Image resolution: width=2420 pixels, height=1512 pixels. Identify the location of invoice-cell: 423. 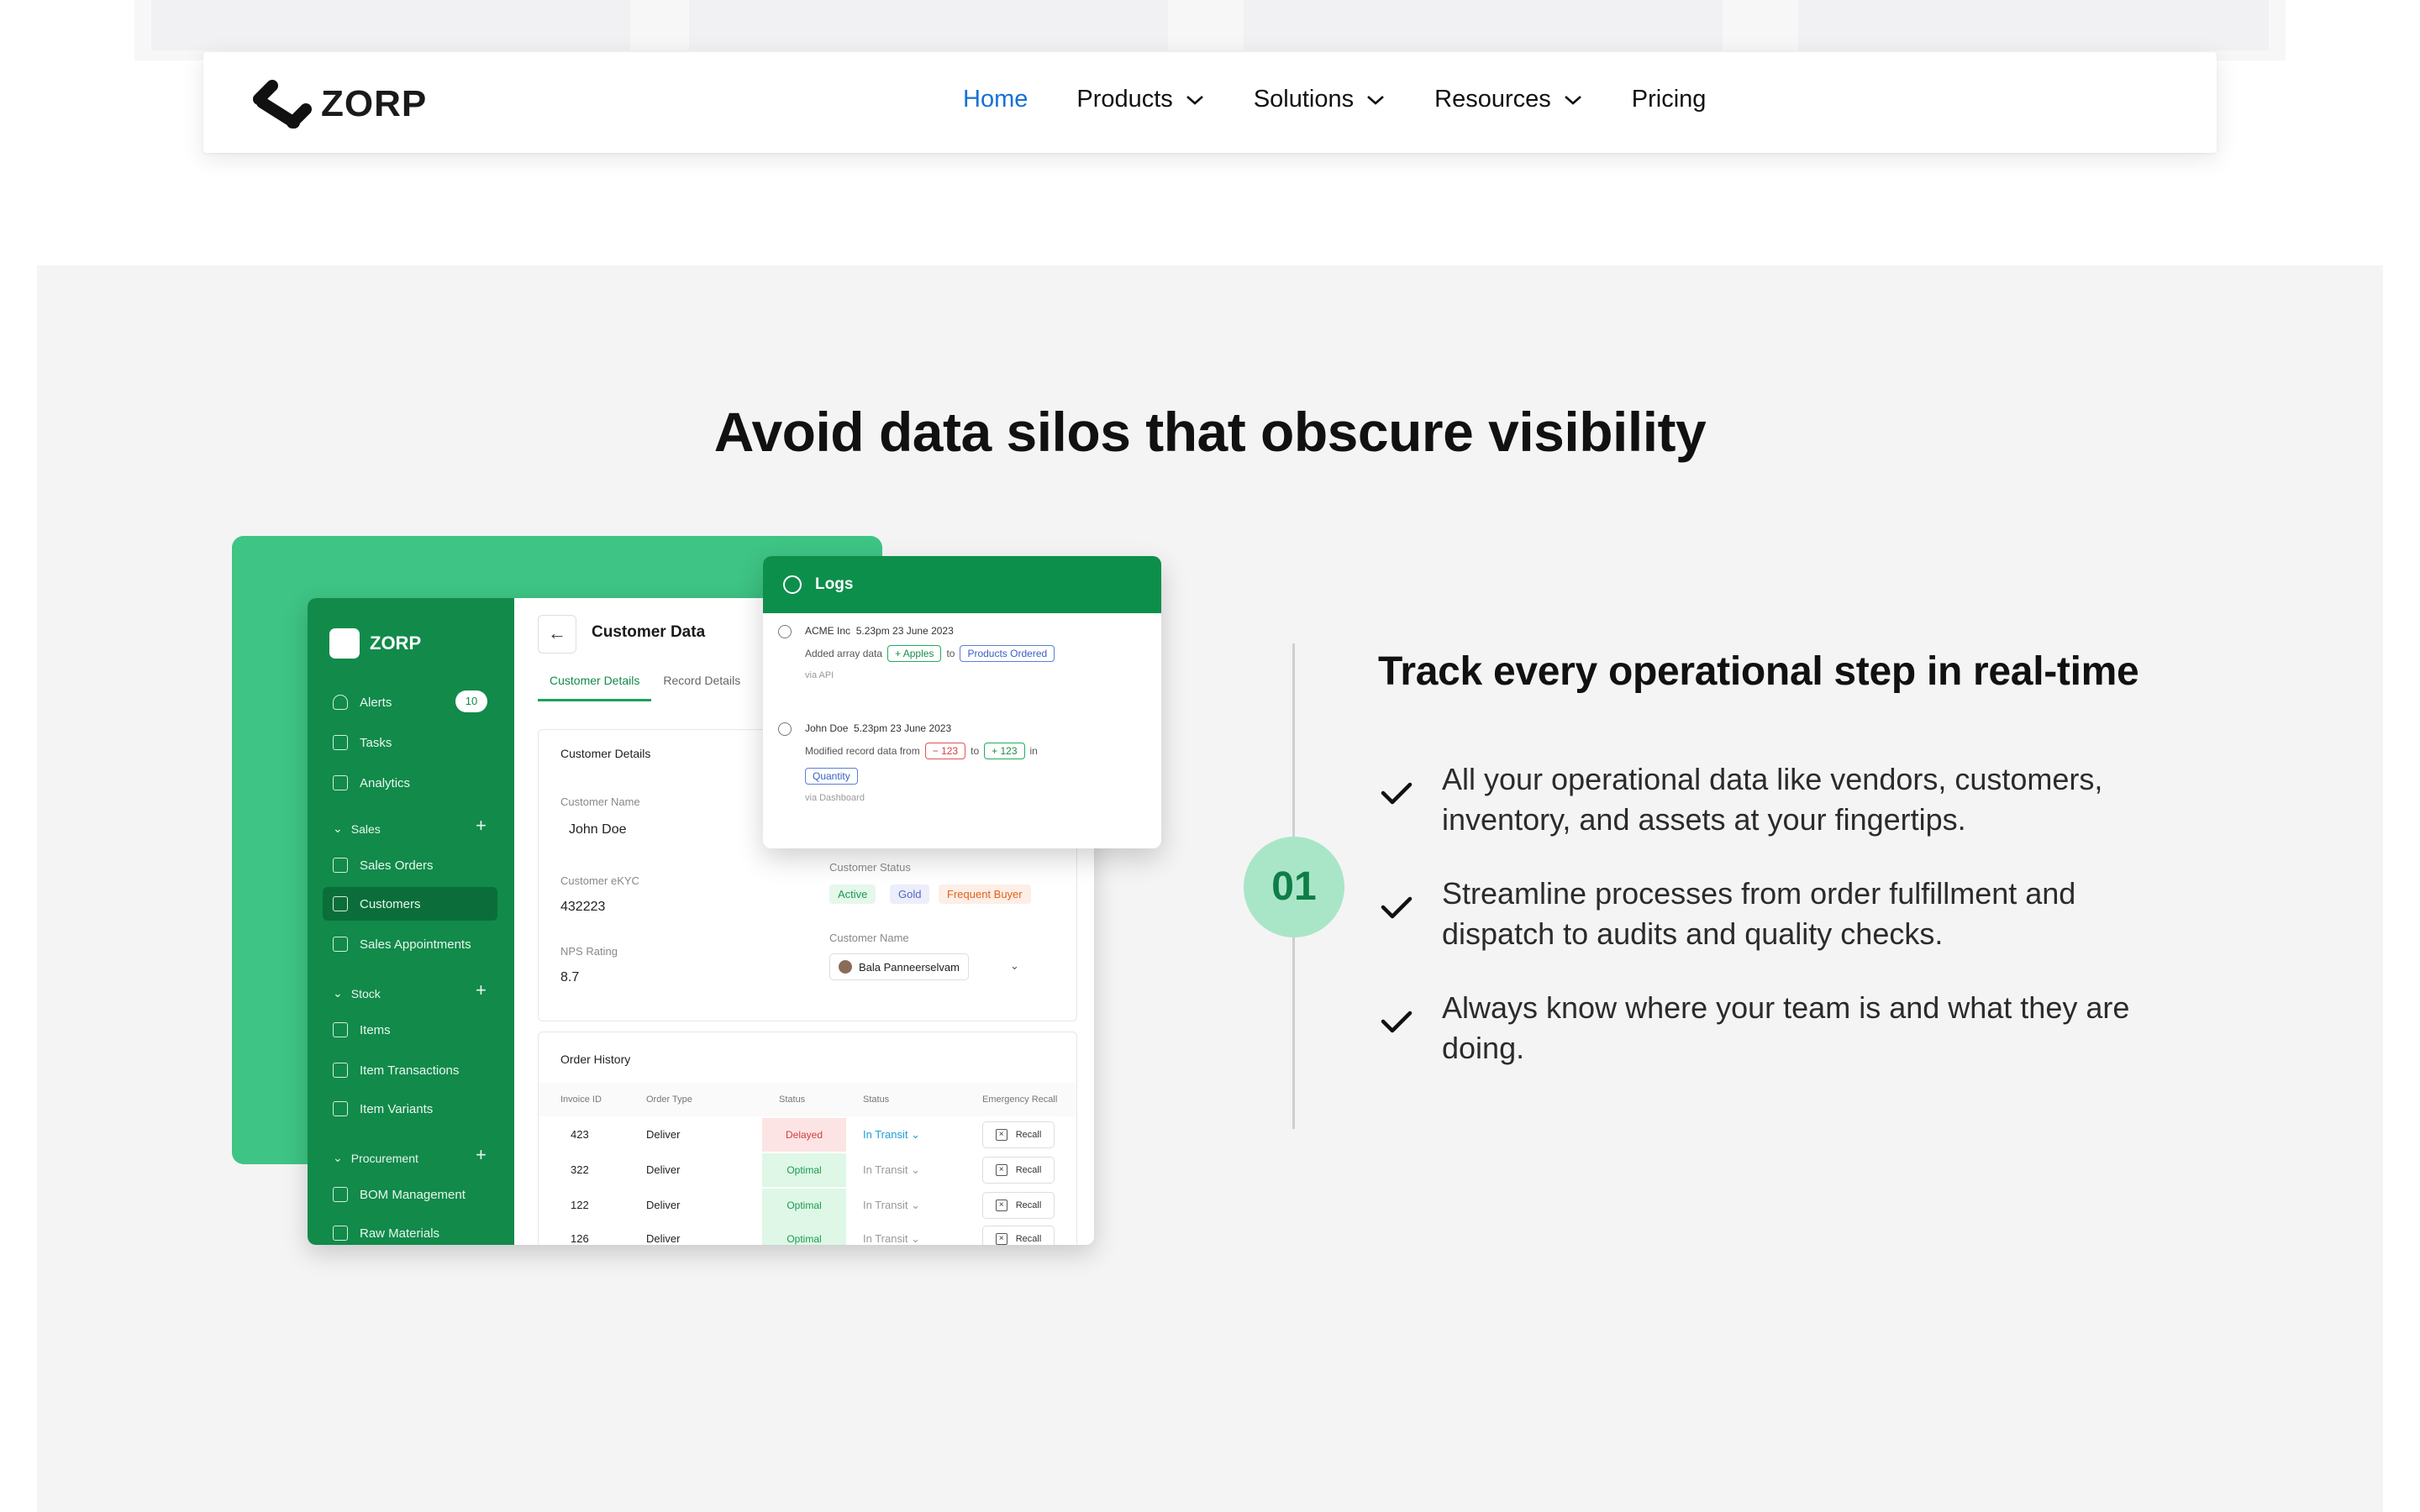
(580, 1134).